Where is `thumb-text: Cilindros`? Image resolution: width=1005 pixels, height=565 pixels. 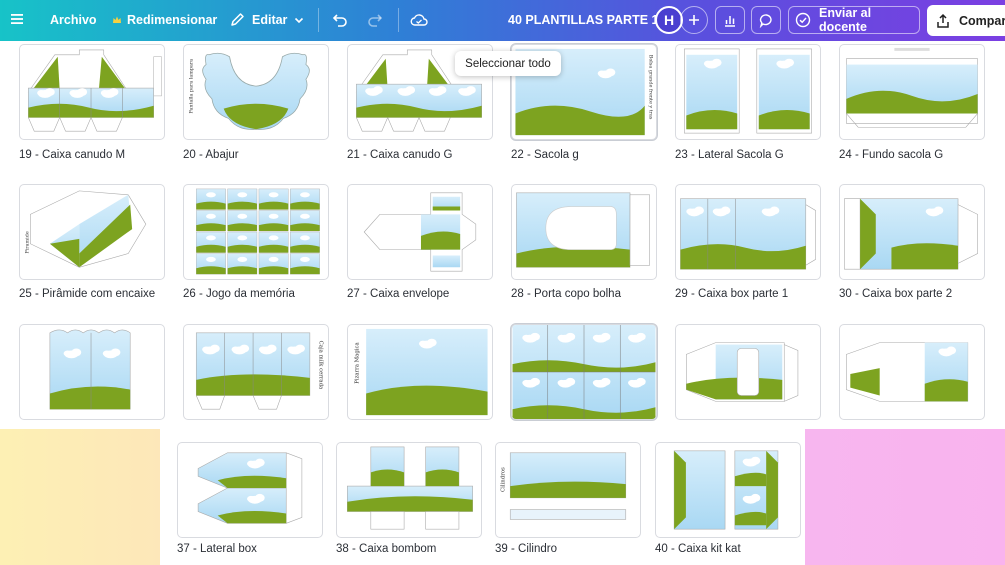
thumb-text: Cilindros is located at coordinates (503, 479).